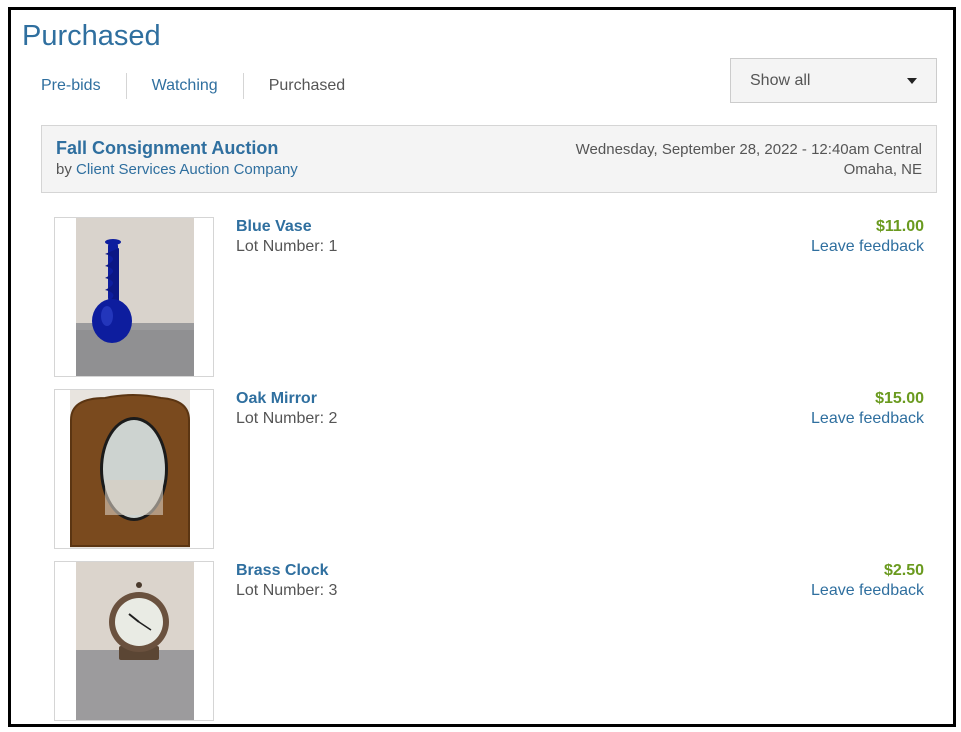  What do you see at coordinates (903, 570) in the screenshot?
I see `lot-price: $2.50` at bounding box center [903, 570].